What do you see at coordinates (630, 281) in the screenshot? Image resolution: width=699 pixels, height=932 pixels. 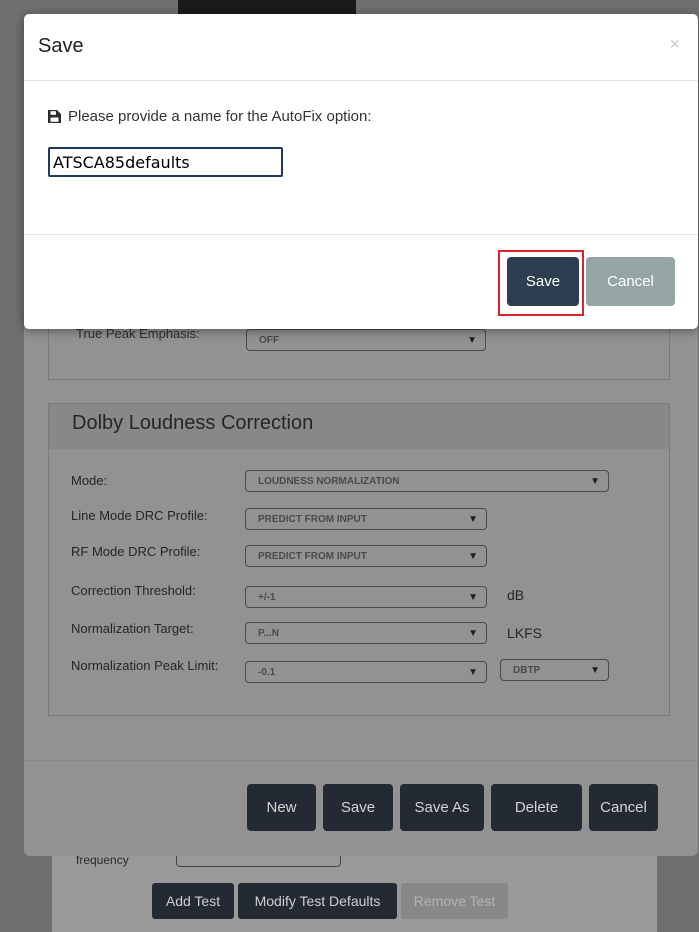 I see `cancel-button: Cancel` at bounding box center [630, 281].